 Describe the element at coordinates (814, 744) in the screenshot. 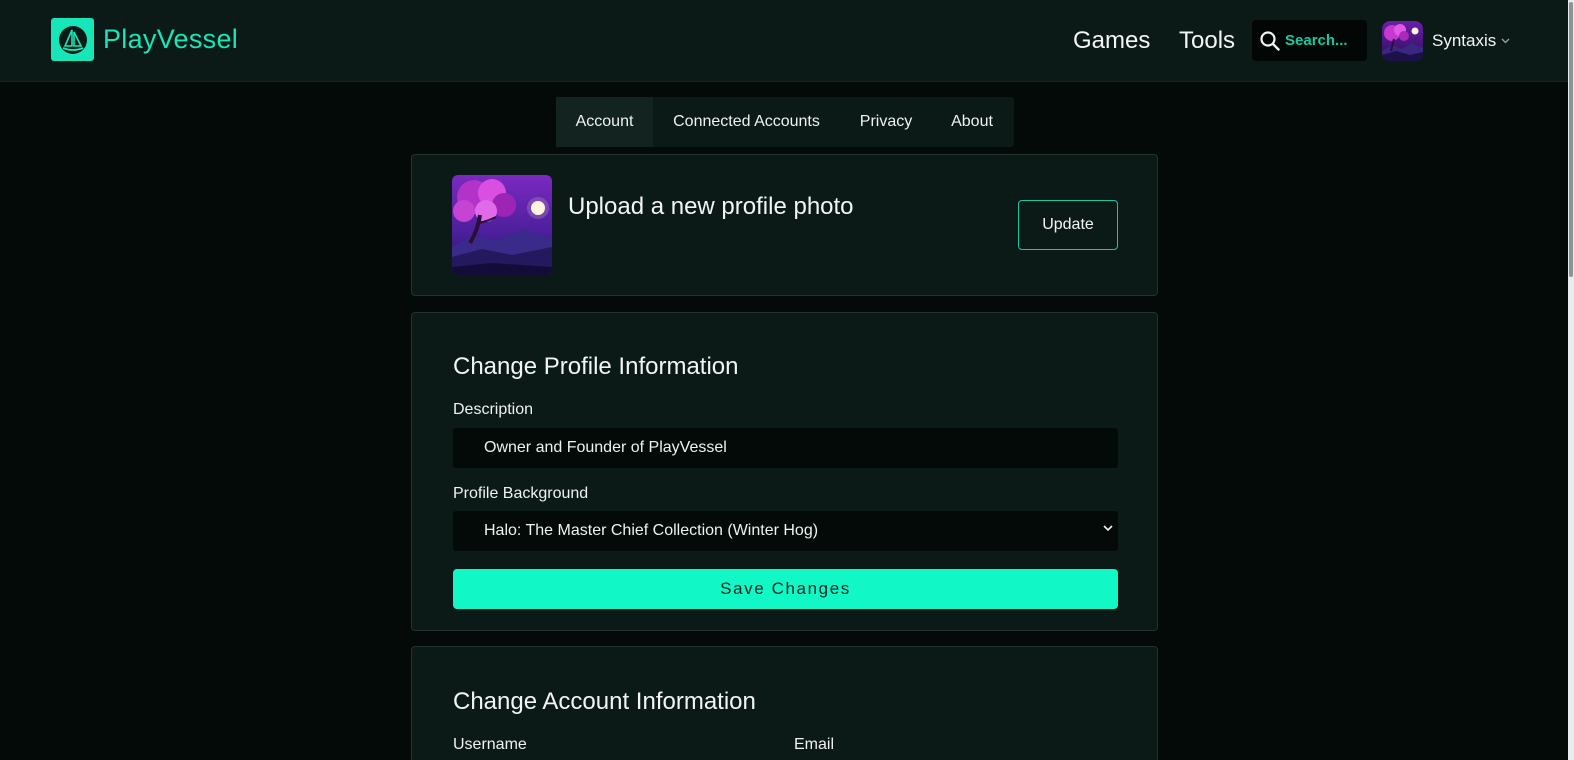

I see `email-label: Email` at that location.